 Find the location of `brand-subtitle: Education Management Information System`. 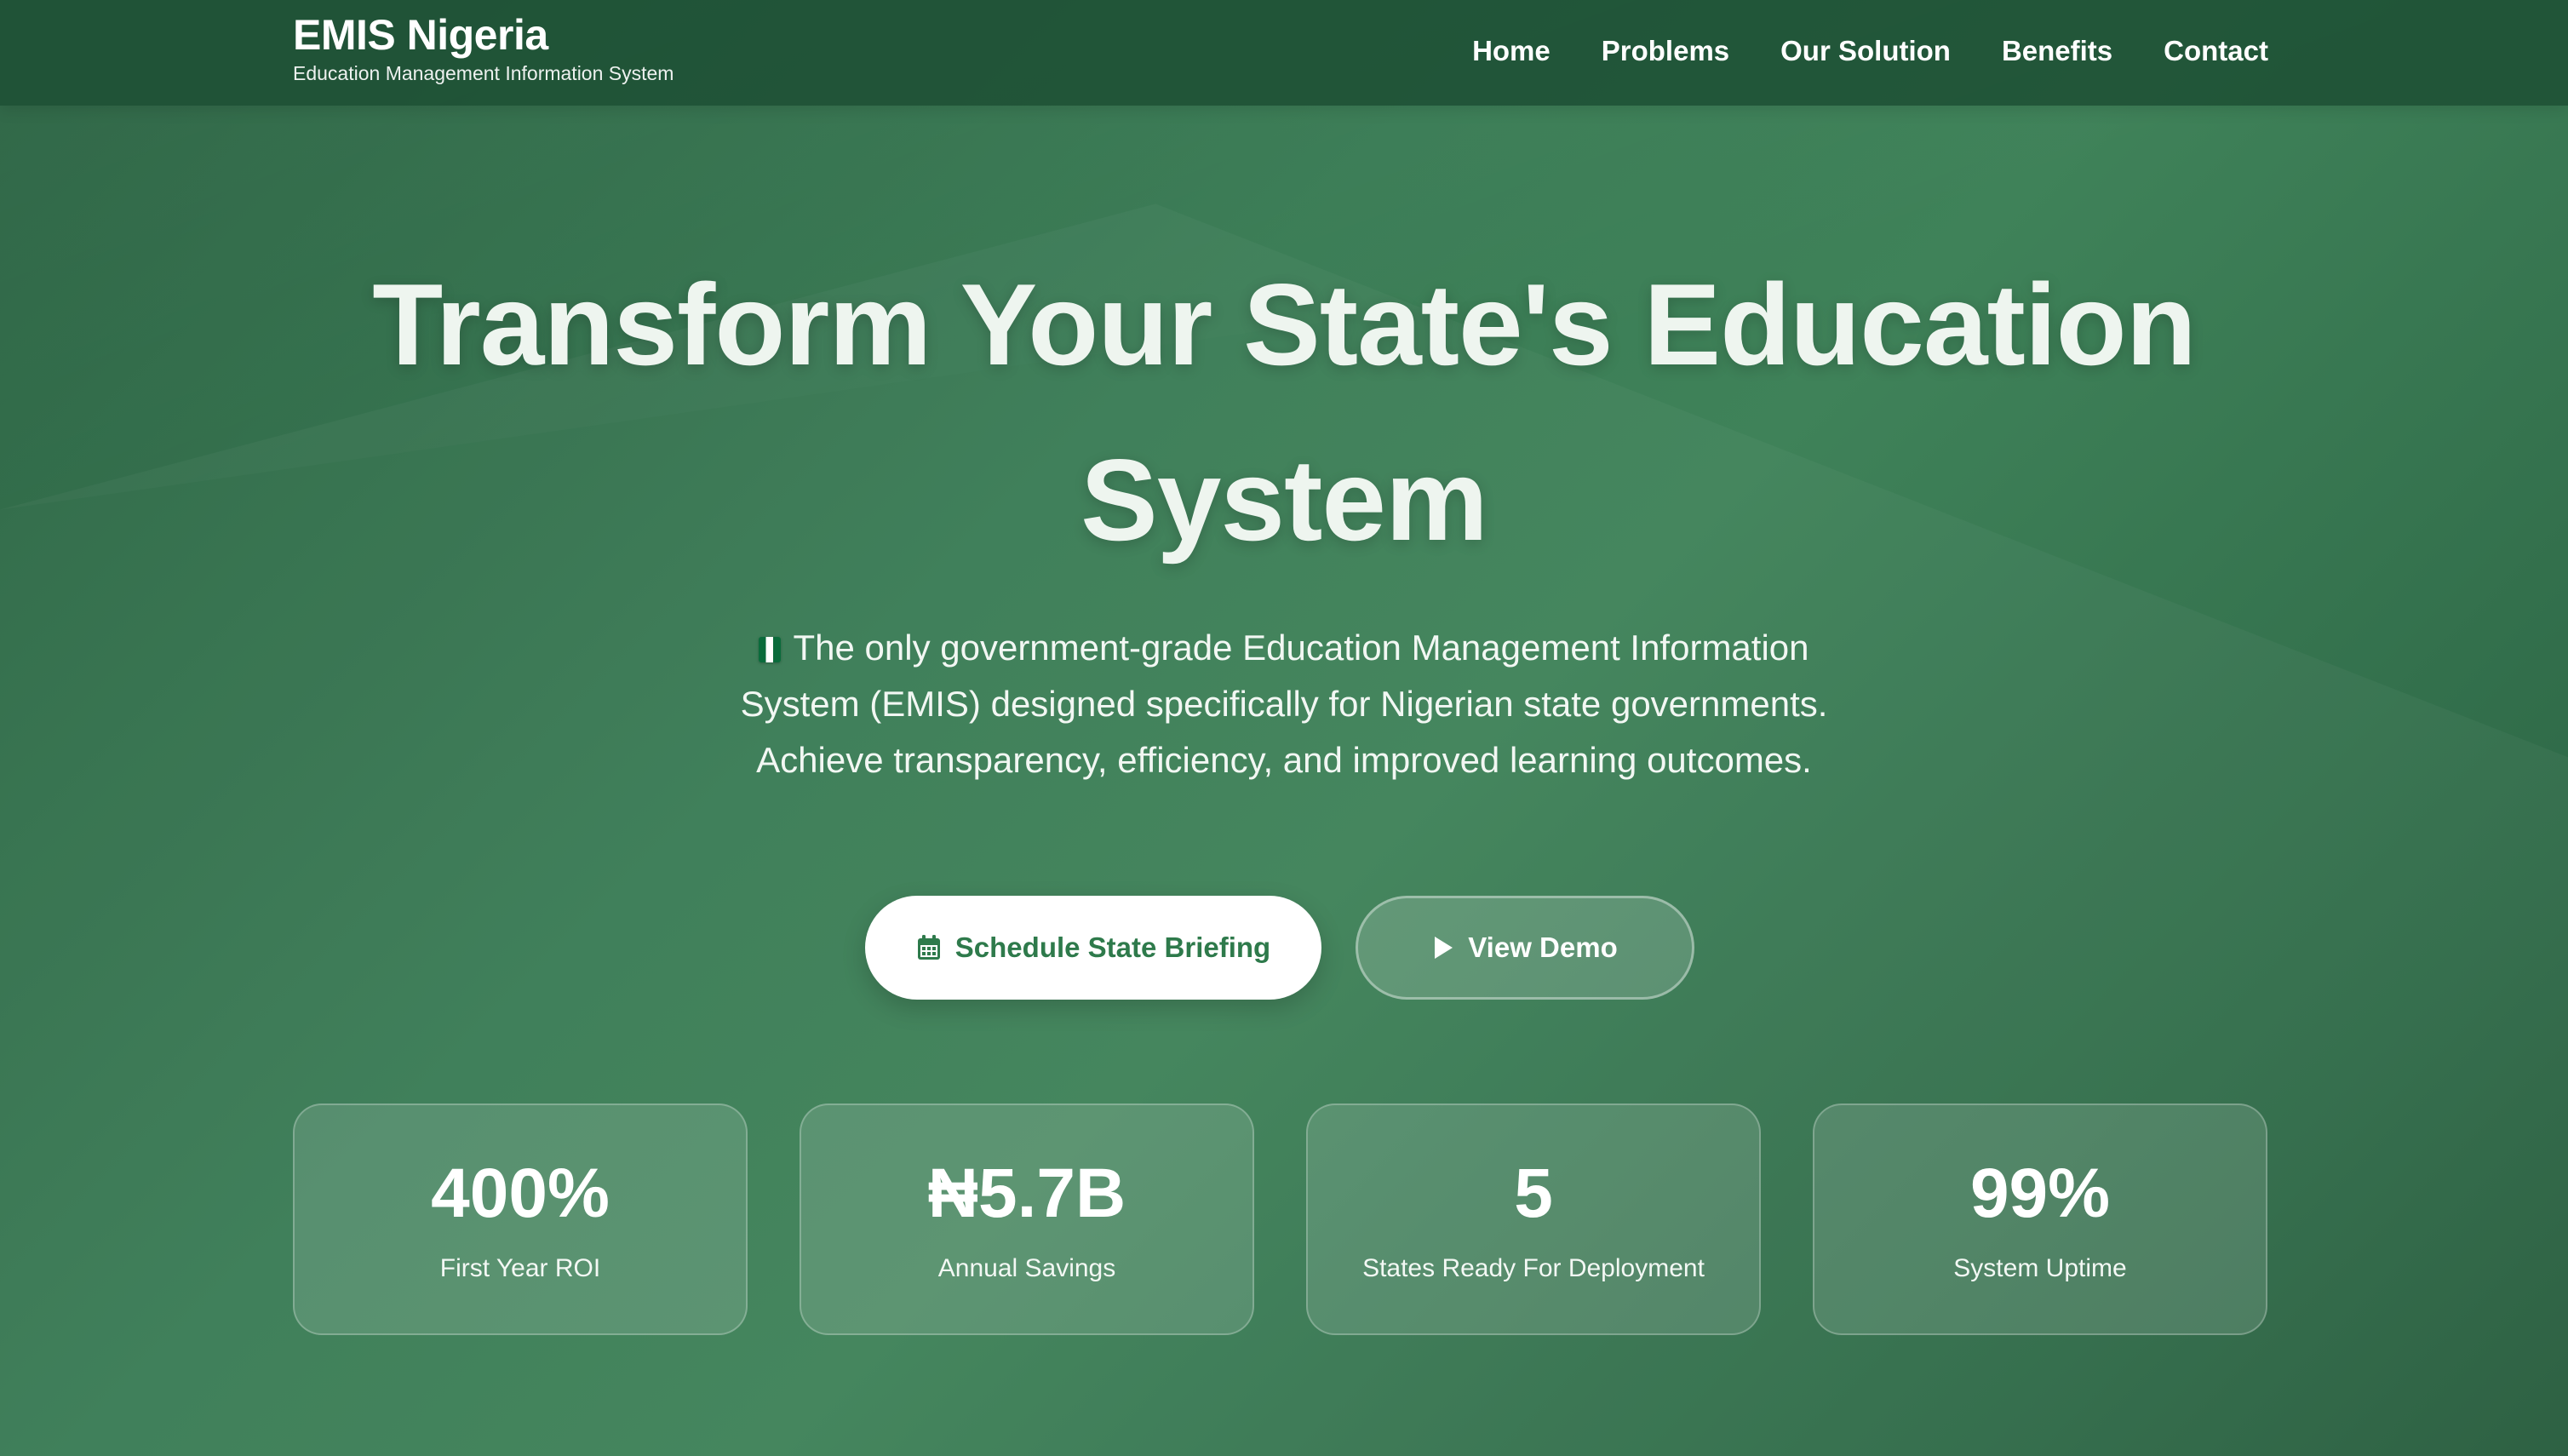

brand-subtitle: Education Management Information System is located at coordinates (483, 73).